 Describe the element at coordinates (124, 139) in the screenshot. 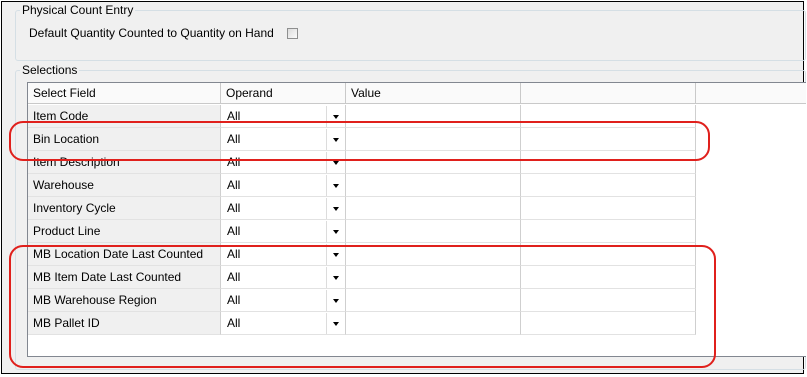

I see `select-field-cell: Bin Location` at that location.